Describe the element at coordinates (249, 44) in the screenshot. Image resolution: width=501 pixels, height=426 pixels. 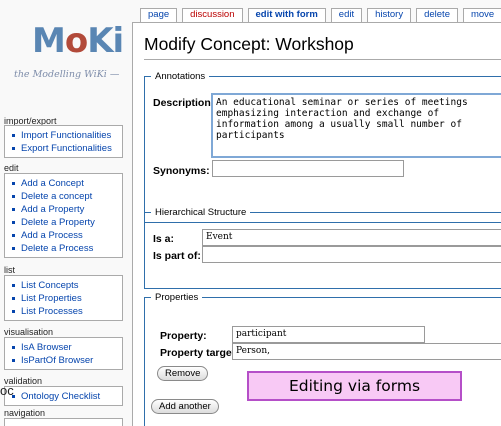
I see `page-title: Modify Concept: Workshop` at that location.